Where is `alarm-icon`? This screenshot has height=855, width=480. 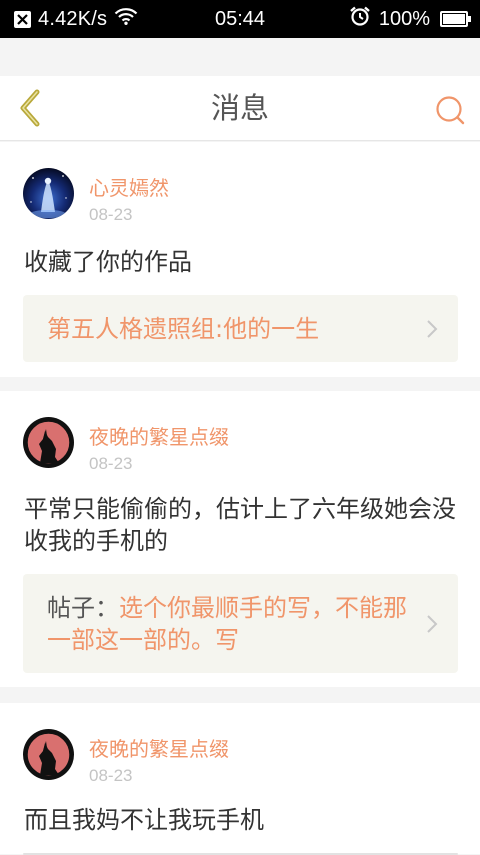 alarm-icon is located at coordinates (360, 19).